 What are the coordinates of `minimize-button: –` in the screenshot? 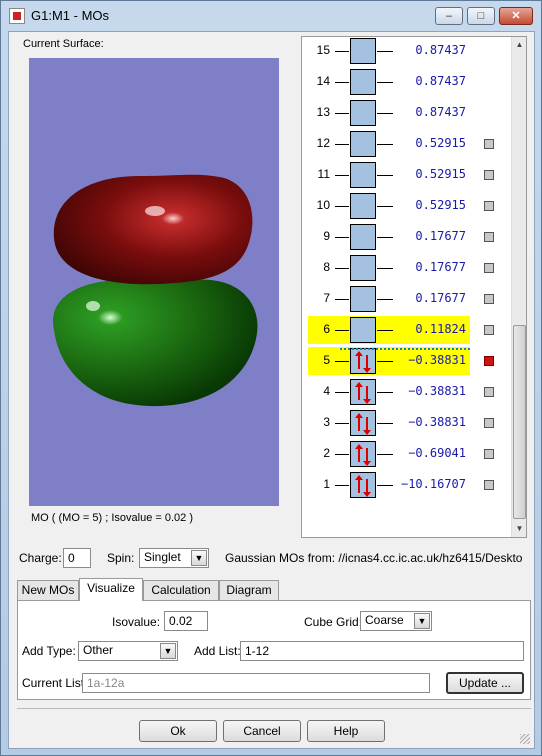 It's located at (449, 16).